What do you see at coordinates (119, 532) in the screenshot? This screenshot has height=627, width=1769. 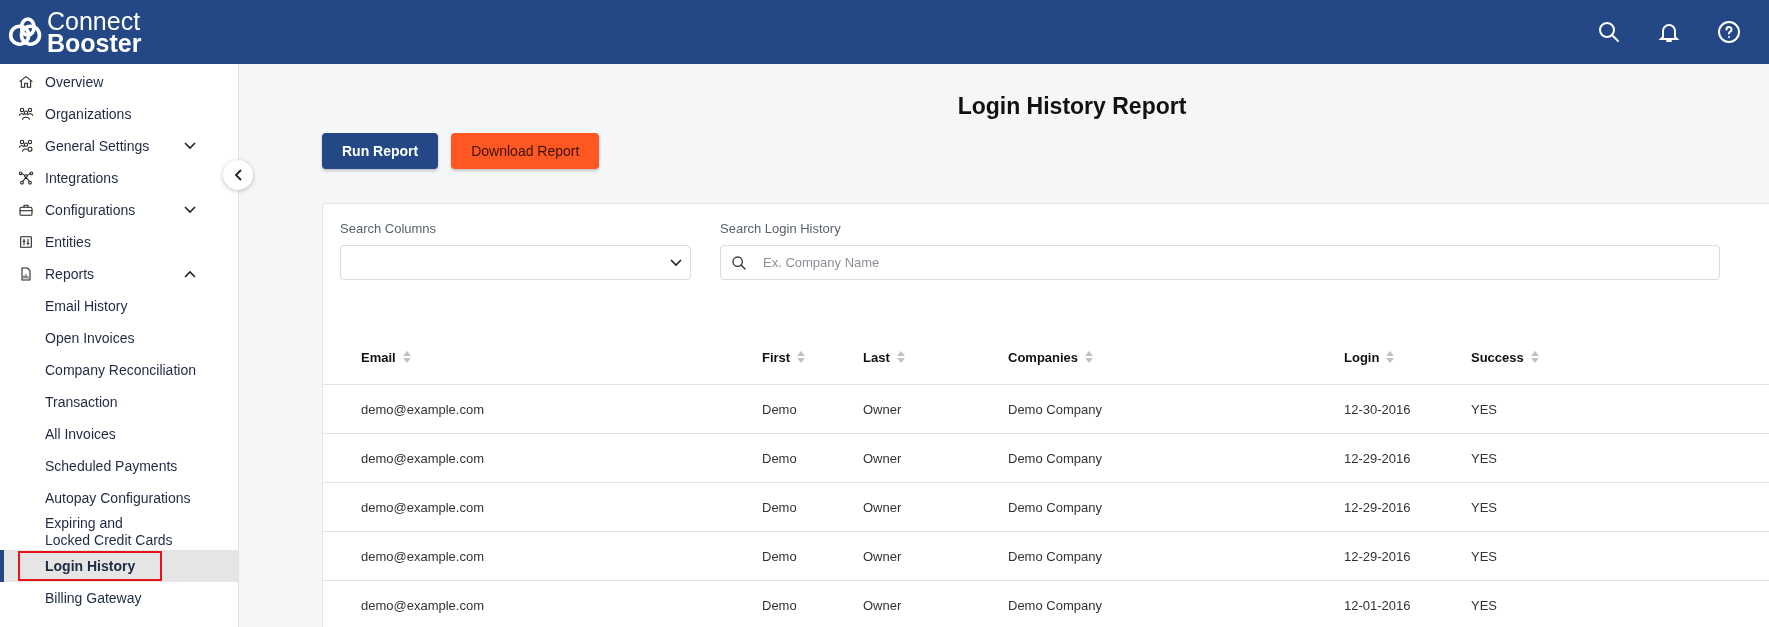 I see `sidebar-subitem: Expiring and Locked Credit Cards` at bounding box center [119, 532].